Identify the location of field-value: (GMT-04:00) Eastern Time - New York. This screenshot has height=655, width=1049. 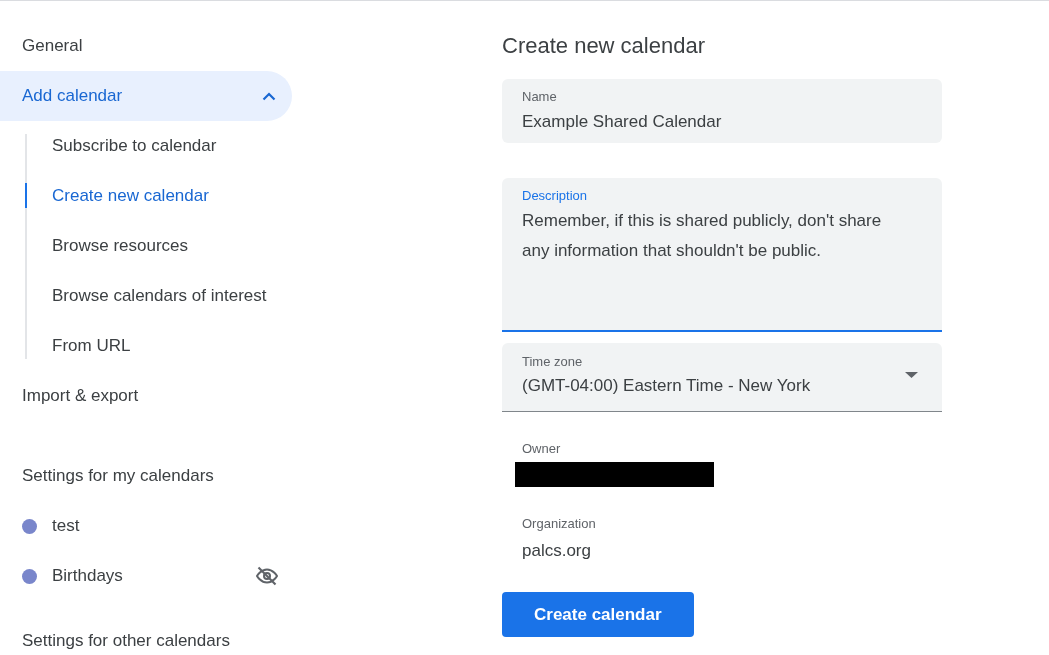
(666, 386).